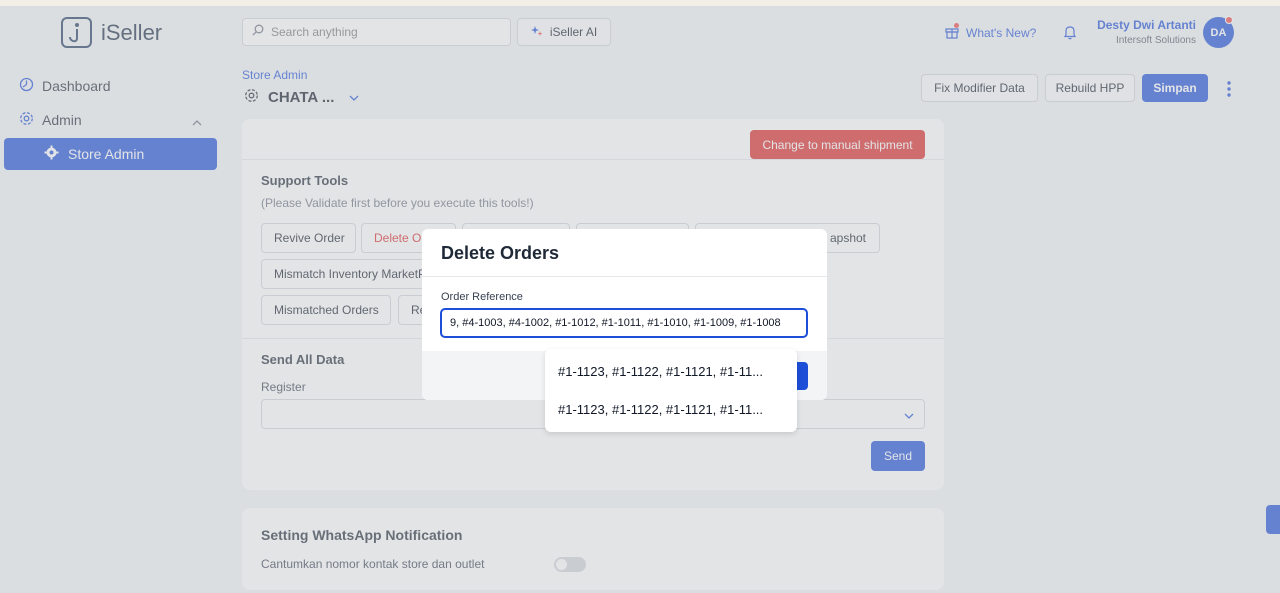 The width and height of the screenshot is (1280, 593). Describe the element at coordinates (671, 390) in the screenshot. I see `autocomplete-dropdown` at that location.